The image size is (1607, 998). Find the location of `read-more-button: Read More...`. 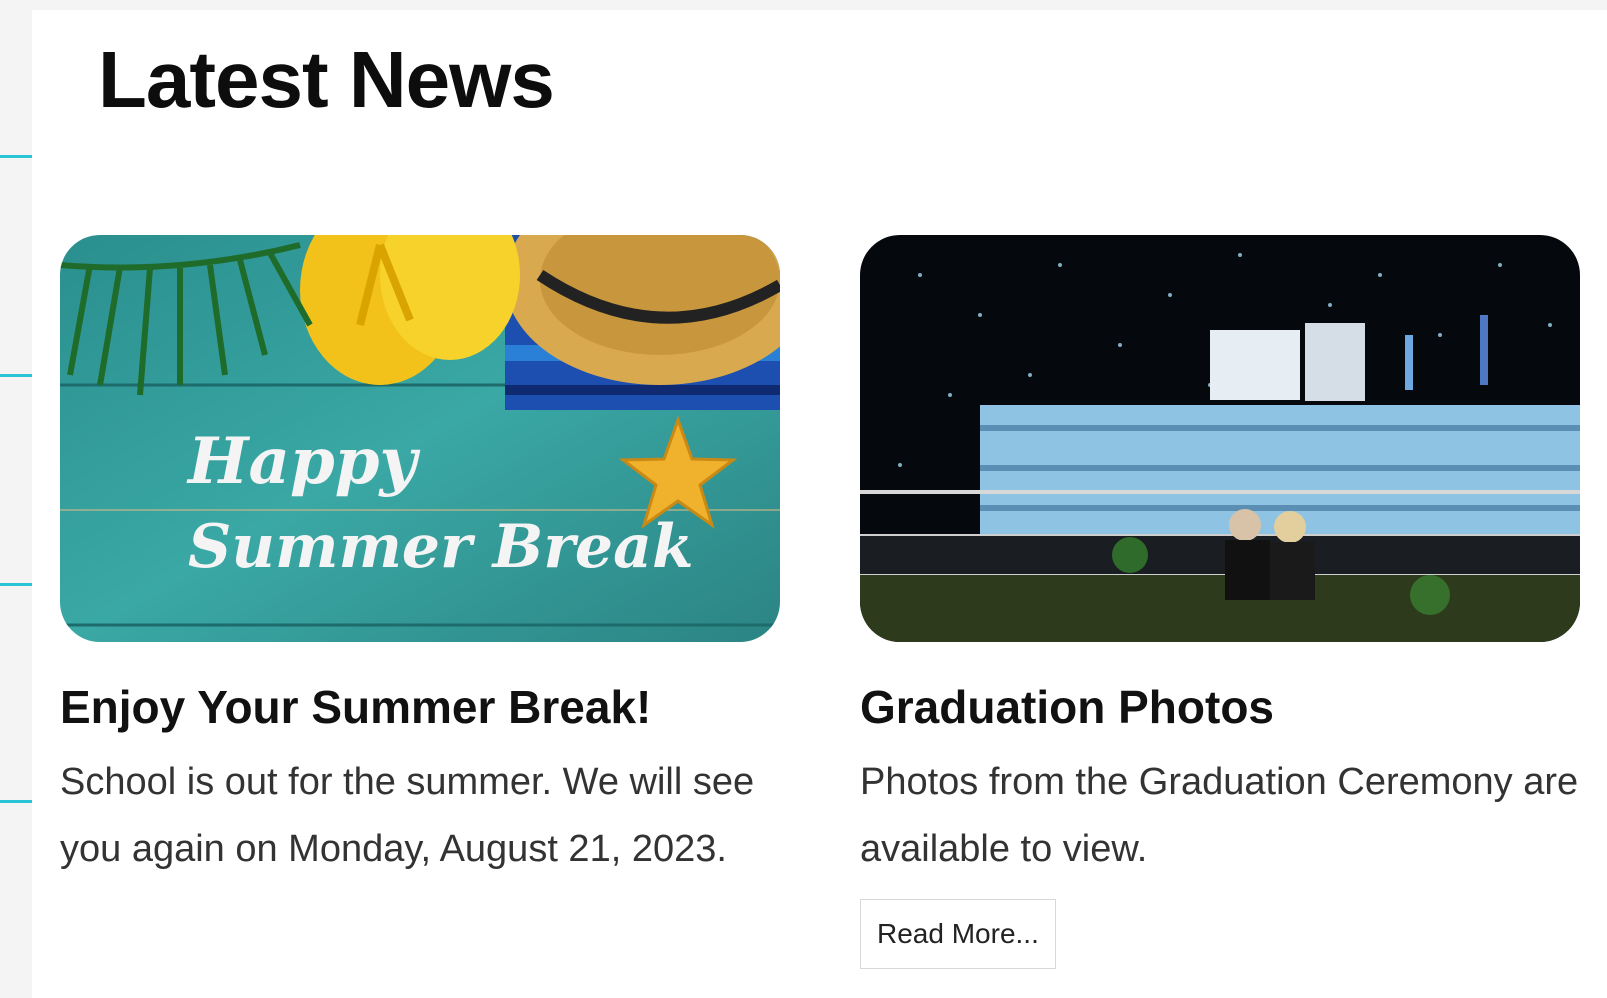

read-more-button: Read More... is located at coordinates (958, 934).